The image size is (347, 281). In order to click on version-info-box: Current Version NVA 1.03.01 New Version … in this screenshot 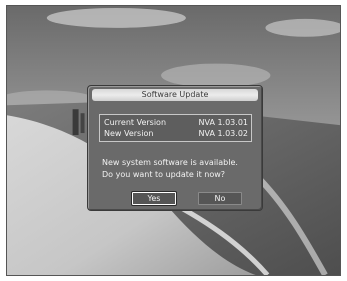, I will do `click(175, 128)`.